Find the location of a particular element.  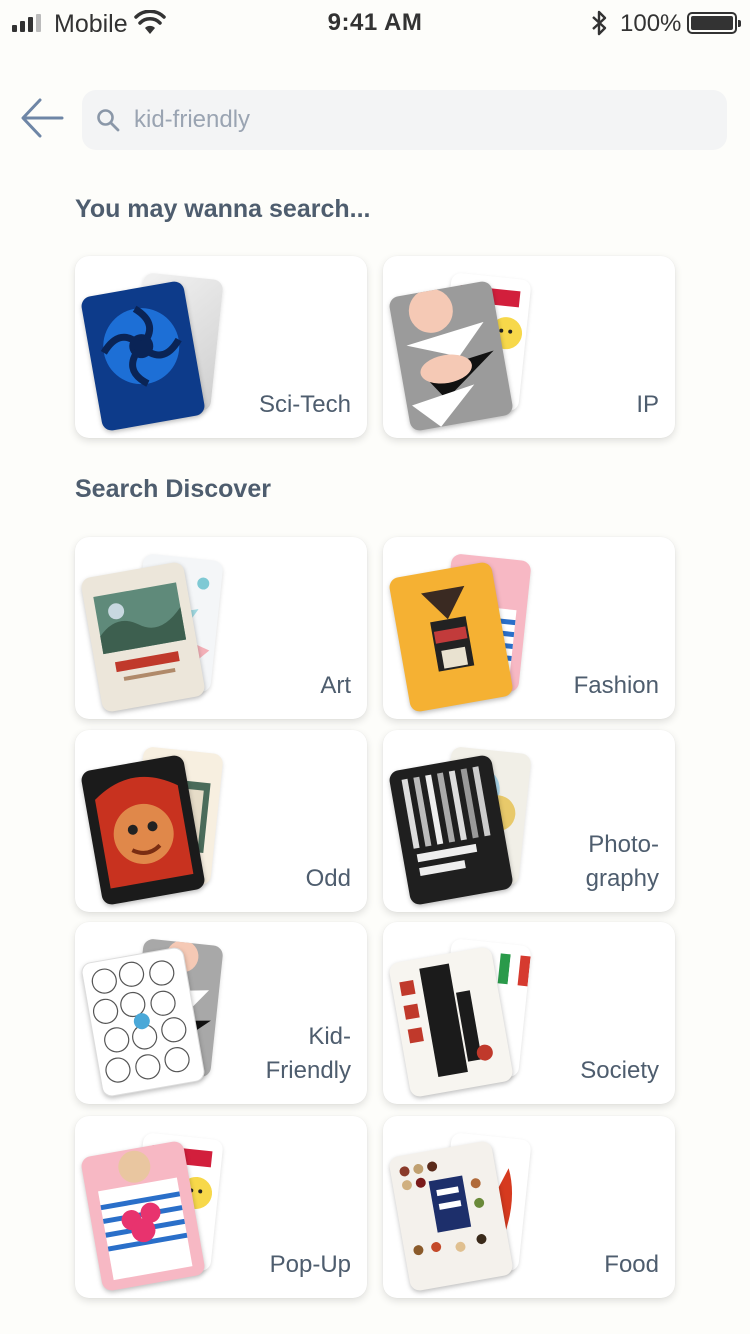

category-label: Sci-Tech is located at coordinates (304, 404).